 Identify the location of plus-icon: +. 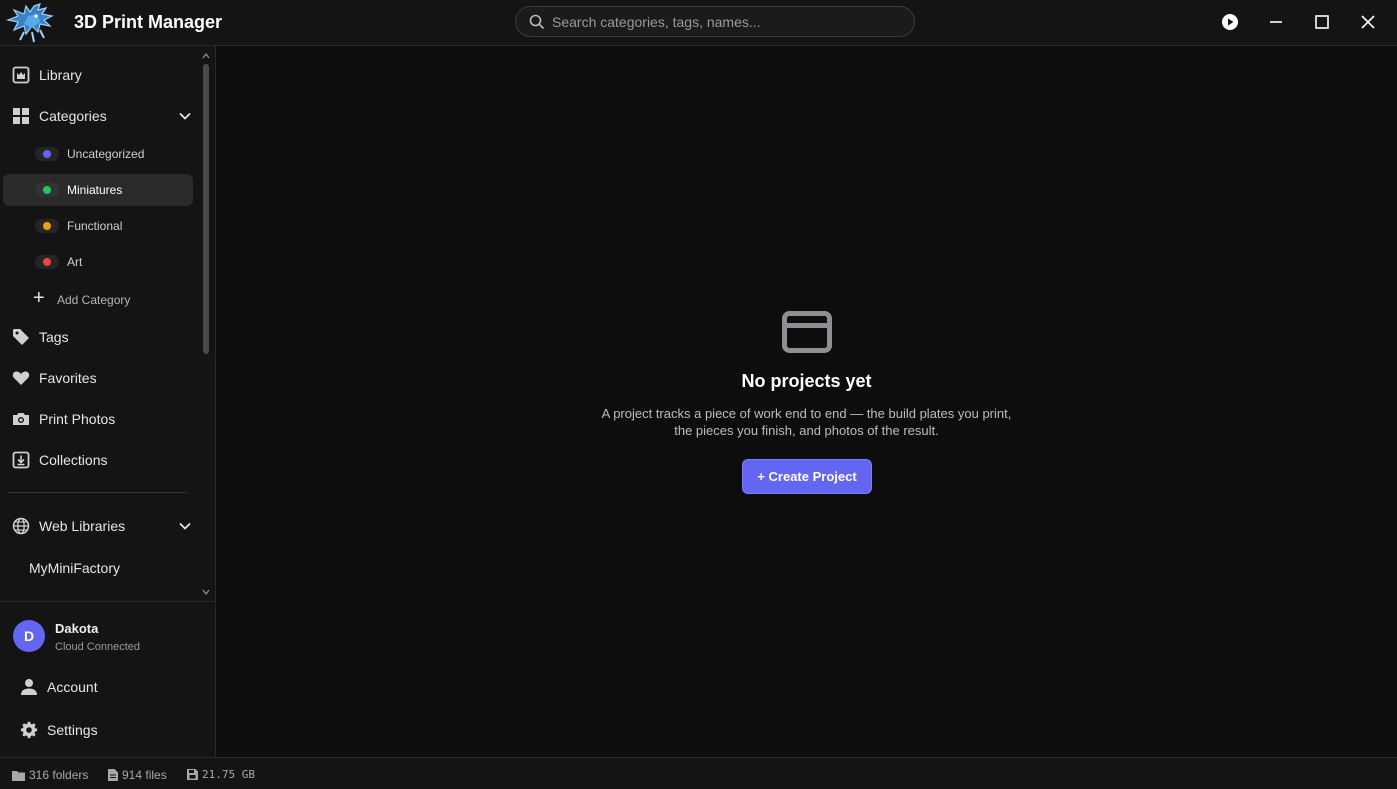
(39, 298).